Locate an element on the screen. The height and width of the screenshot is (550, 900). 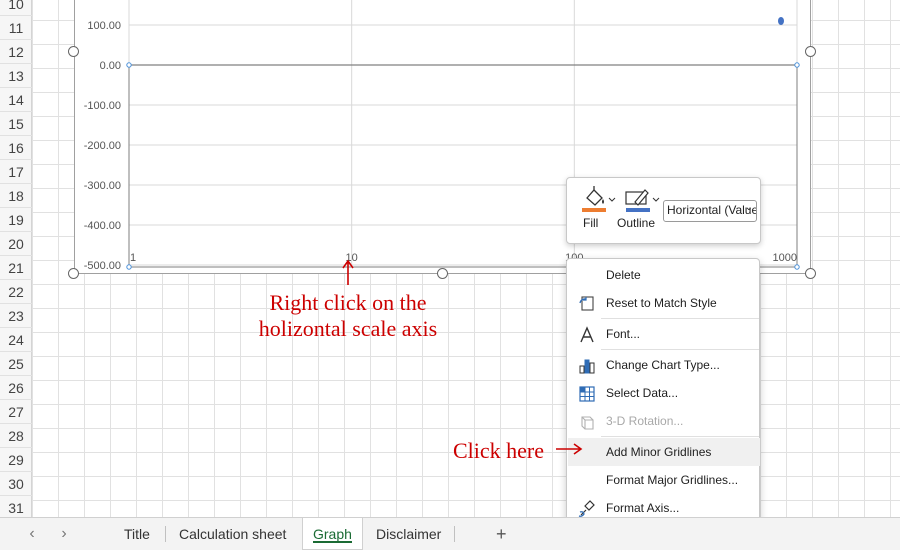
row-header-10: 10 is located at coordinates (16, 8).